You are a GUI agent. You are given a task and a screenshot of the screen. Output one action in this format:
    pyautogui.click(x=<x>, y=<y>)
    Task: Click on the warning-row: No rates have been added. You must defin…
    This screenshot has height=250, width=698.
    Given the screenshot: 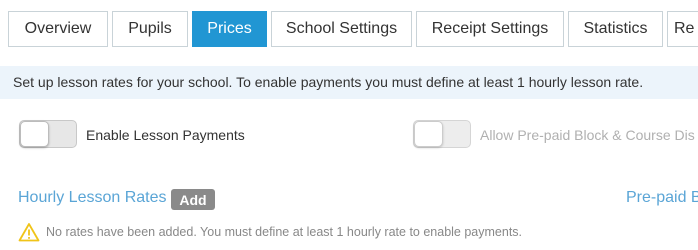 What is the action you would take?
    pyautogui.click(x=270, y=232)
    